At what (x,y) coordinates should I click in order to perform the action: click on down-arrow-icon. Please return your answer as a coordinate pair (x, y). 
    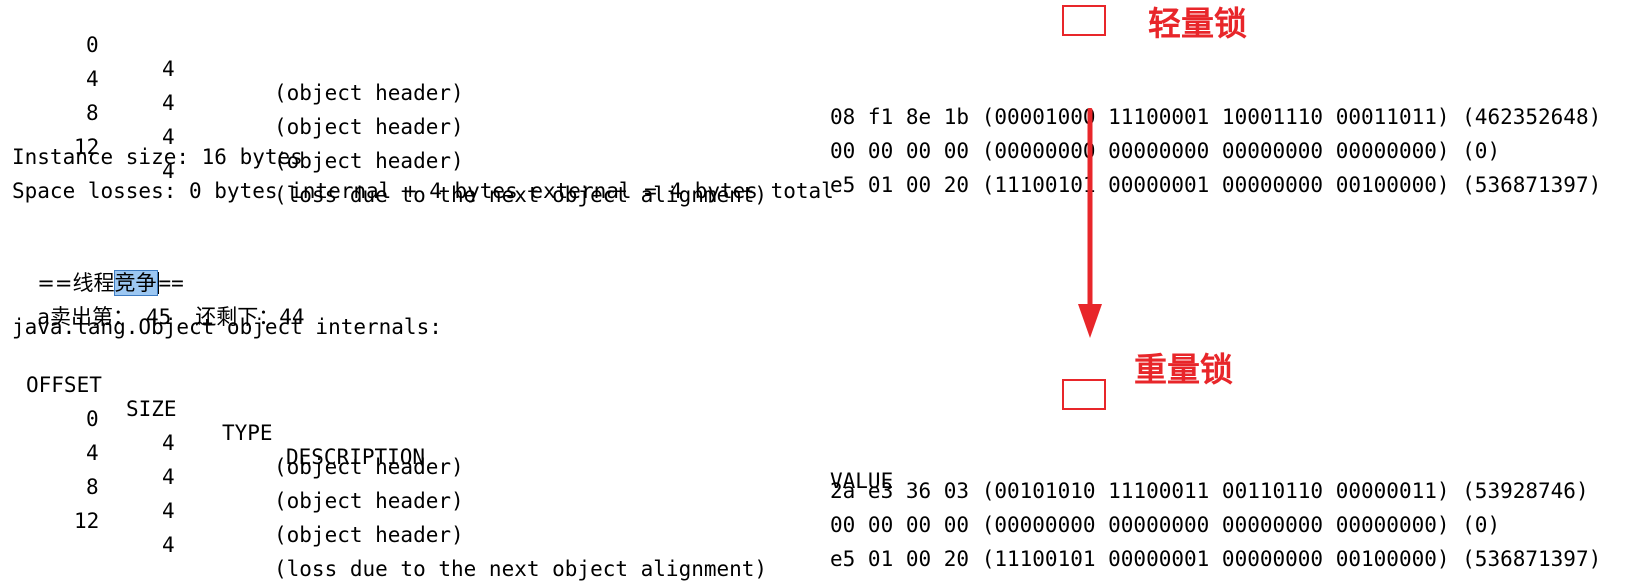
    Looking at the image, I should click on (1090, 223).